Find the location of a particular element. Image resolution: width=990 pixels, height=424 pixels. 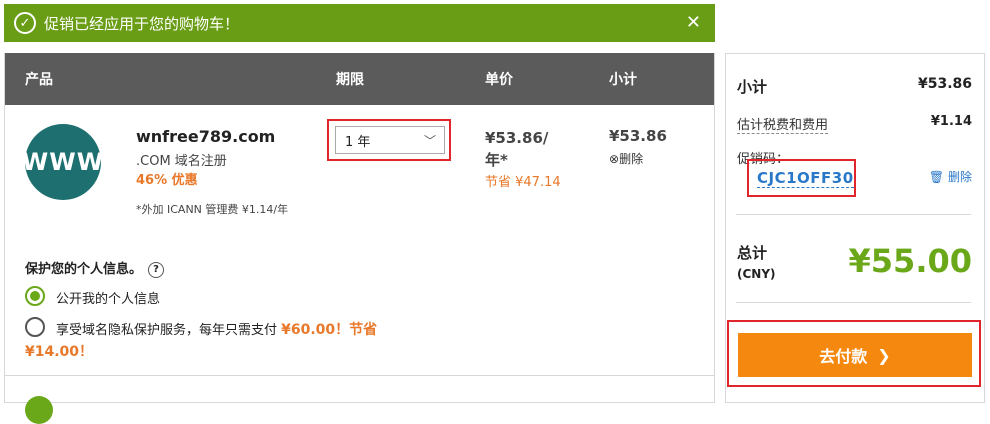

remove-promo-button: 🗑 删除 is located at coordinates (950, 176).